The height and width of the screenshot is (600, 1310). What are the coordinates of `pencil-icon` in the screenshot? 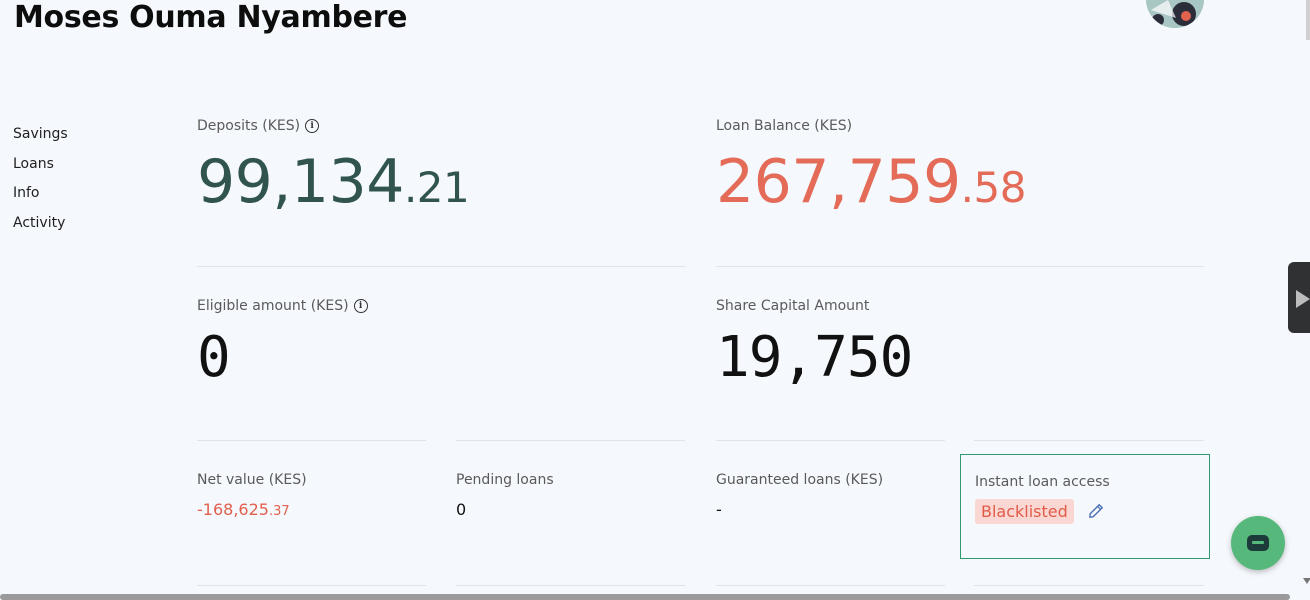 It's located at (1096, 511).